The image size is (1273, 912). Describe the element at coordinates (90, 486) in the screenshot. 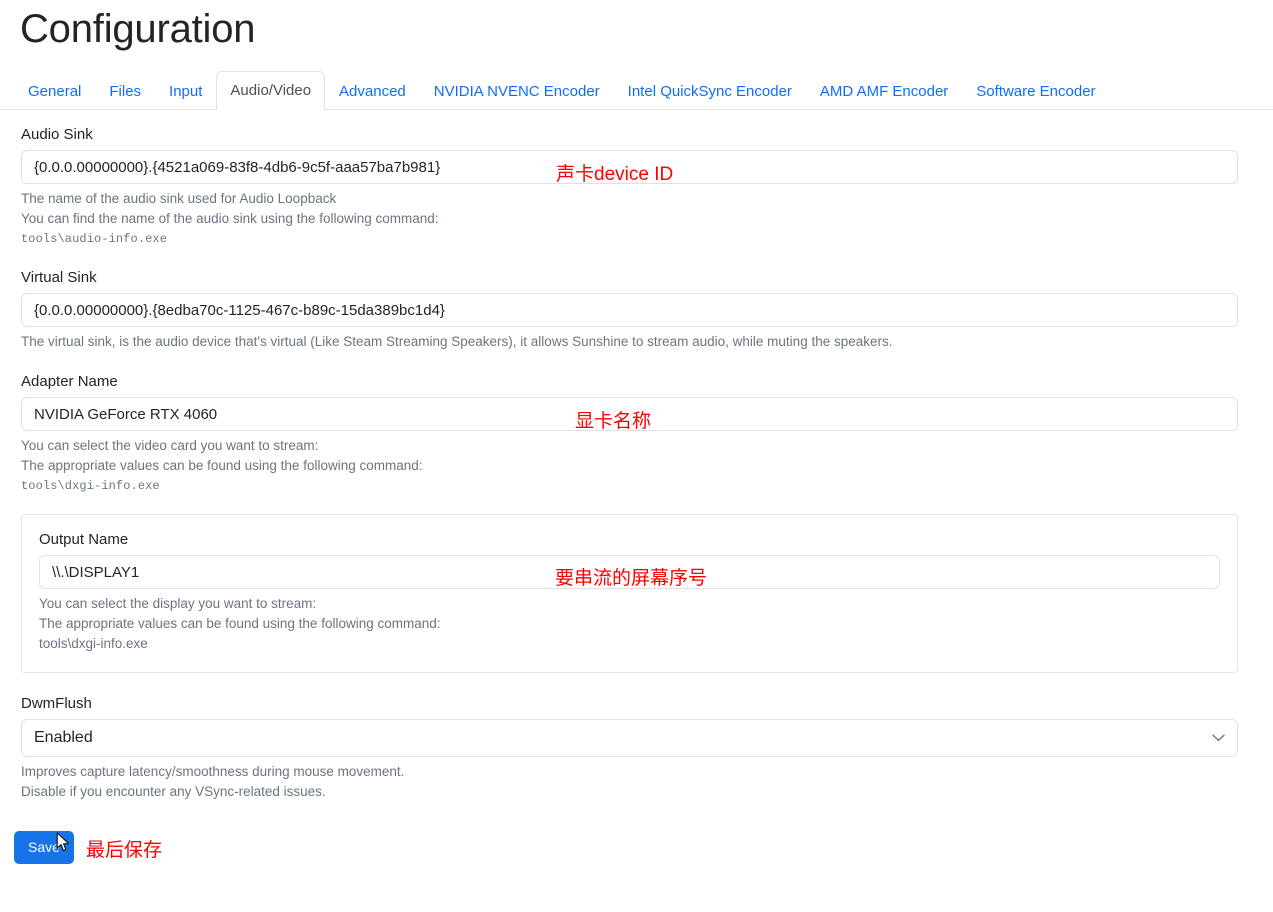

I see `adapter-name-help-command: tools\dxgi-info.exe` at that location.